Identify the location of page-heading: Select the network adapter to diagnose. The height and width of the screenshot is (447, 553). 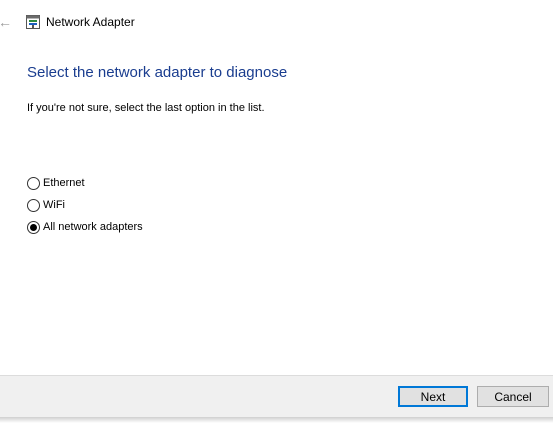
(157, 72).